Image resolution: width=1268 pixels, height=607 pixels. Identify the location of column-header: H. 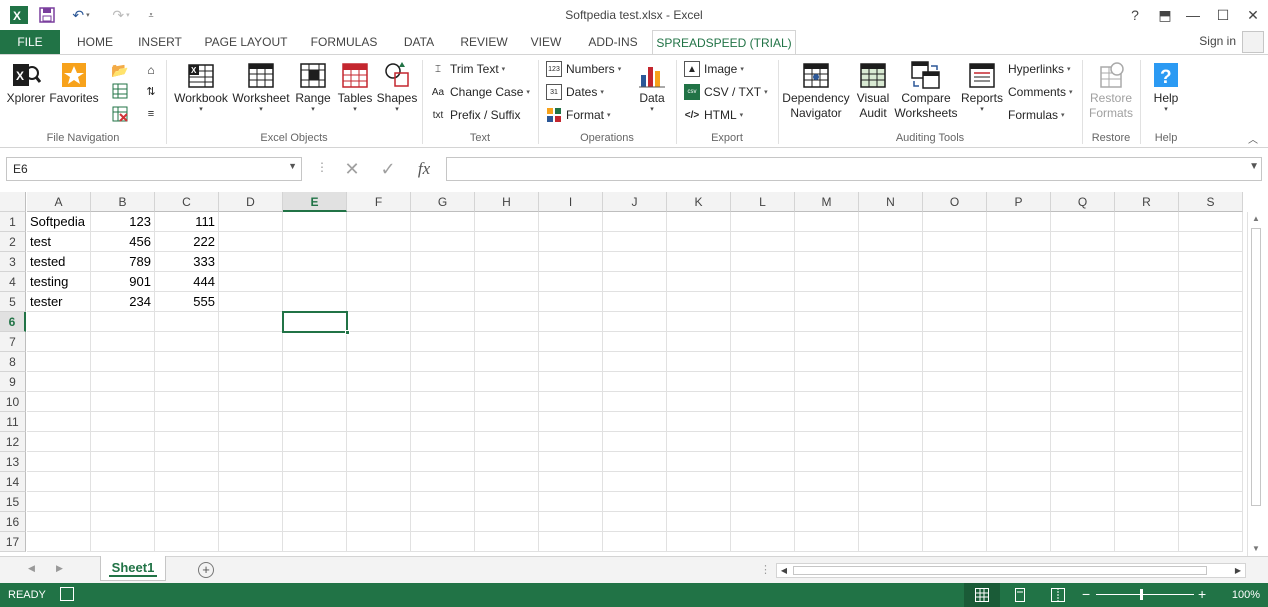
(507, 202).